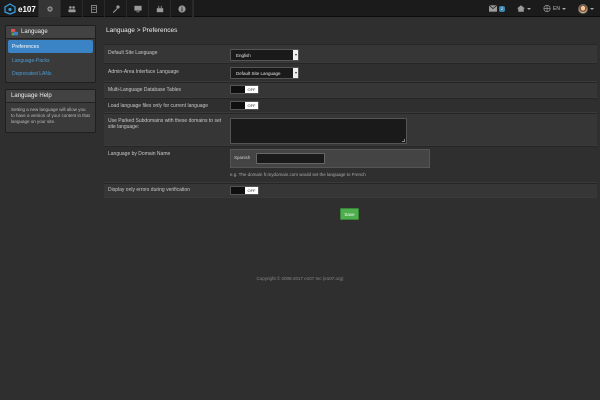 This screenshot has width=600, height=400. I want to click on multi-db-toggle: OFF, so click(244, 89).